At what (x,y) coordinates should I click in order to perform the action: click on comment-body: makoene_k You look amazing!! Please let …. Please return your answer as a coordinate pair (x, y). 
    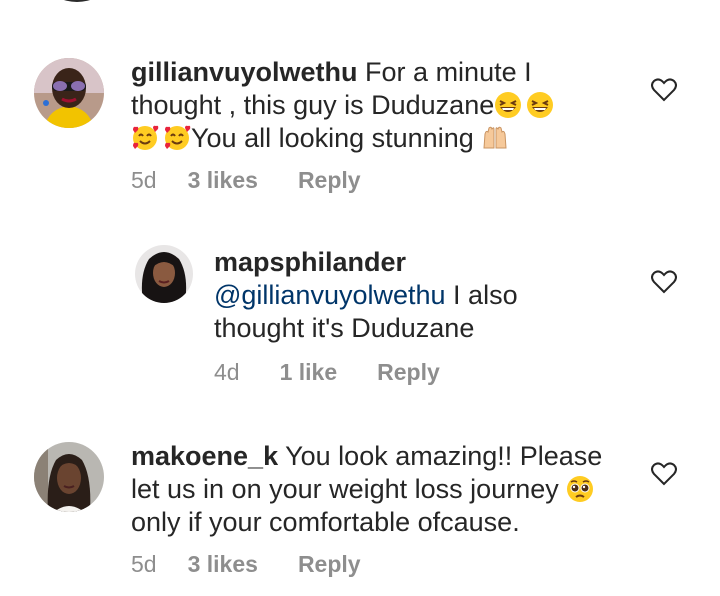
    Looking at the image, I should click on (381, 489).